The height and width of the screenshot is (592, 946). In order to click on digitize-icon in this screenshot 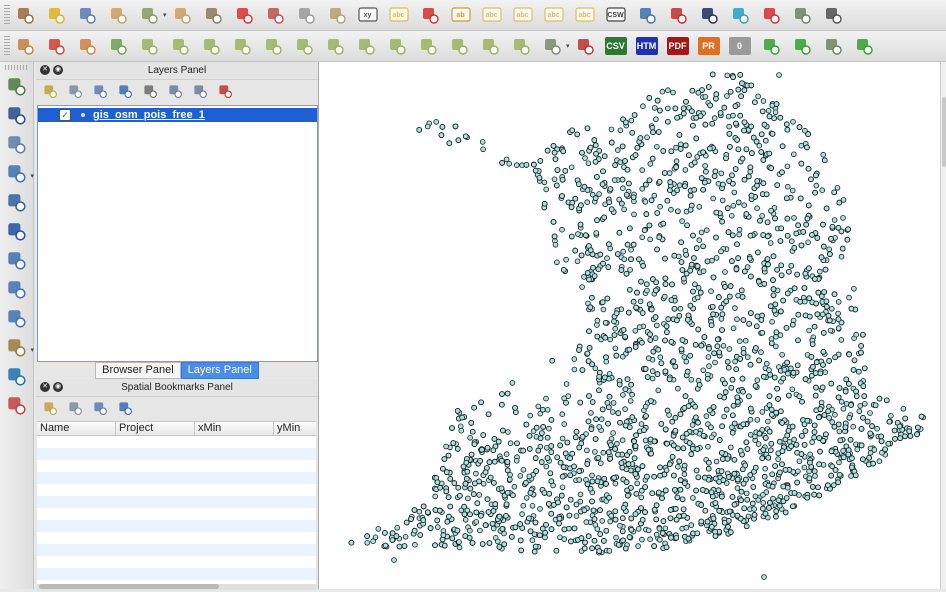, I will do `click(25, 15)`.